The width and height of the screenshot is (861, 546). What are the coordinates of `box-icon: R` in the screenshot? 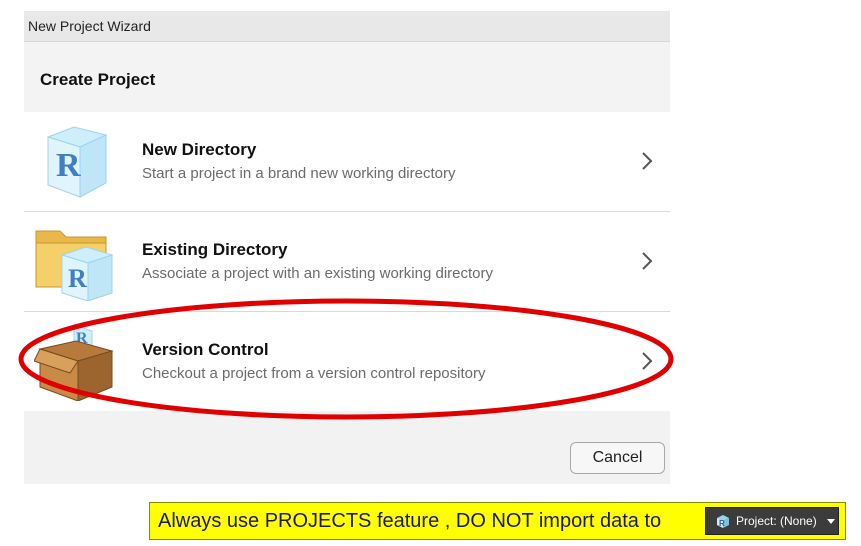 It's located at (74, 362).